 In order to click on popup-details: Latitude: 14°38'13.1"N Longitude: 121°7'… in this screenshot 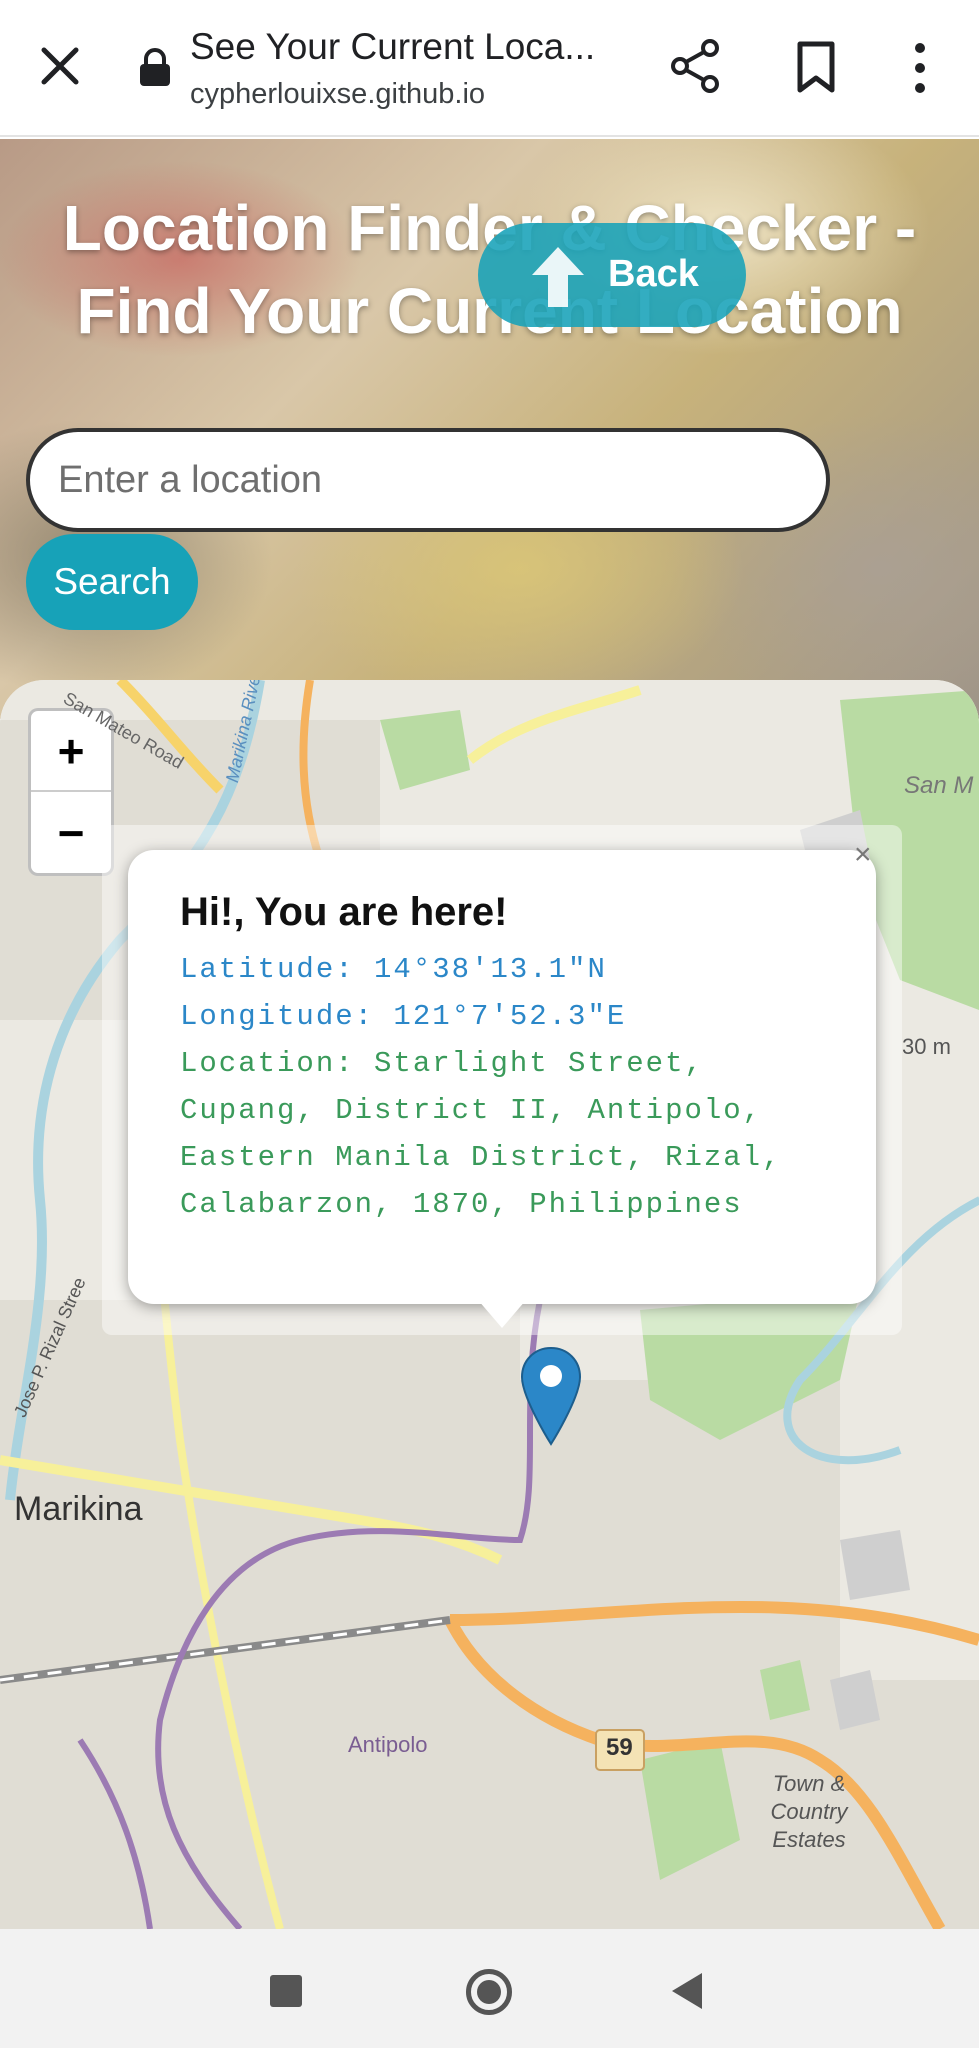, I will do `click(510, 1087)`.